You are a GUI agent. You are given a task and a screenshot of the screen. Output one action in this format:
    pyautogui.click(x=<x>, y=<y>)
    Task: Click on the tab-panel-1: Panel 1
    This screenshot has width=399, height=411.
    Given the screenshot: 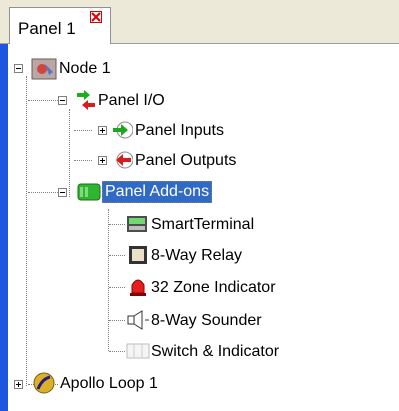 What is the action you would take?
    pyautogui.click(x=60, y=26)
    